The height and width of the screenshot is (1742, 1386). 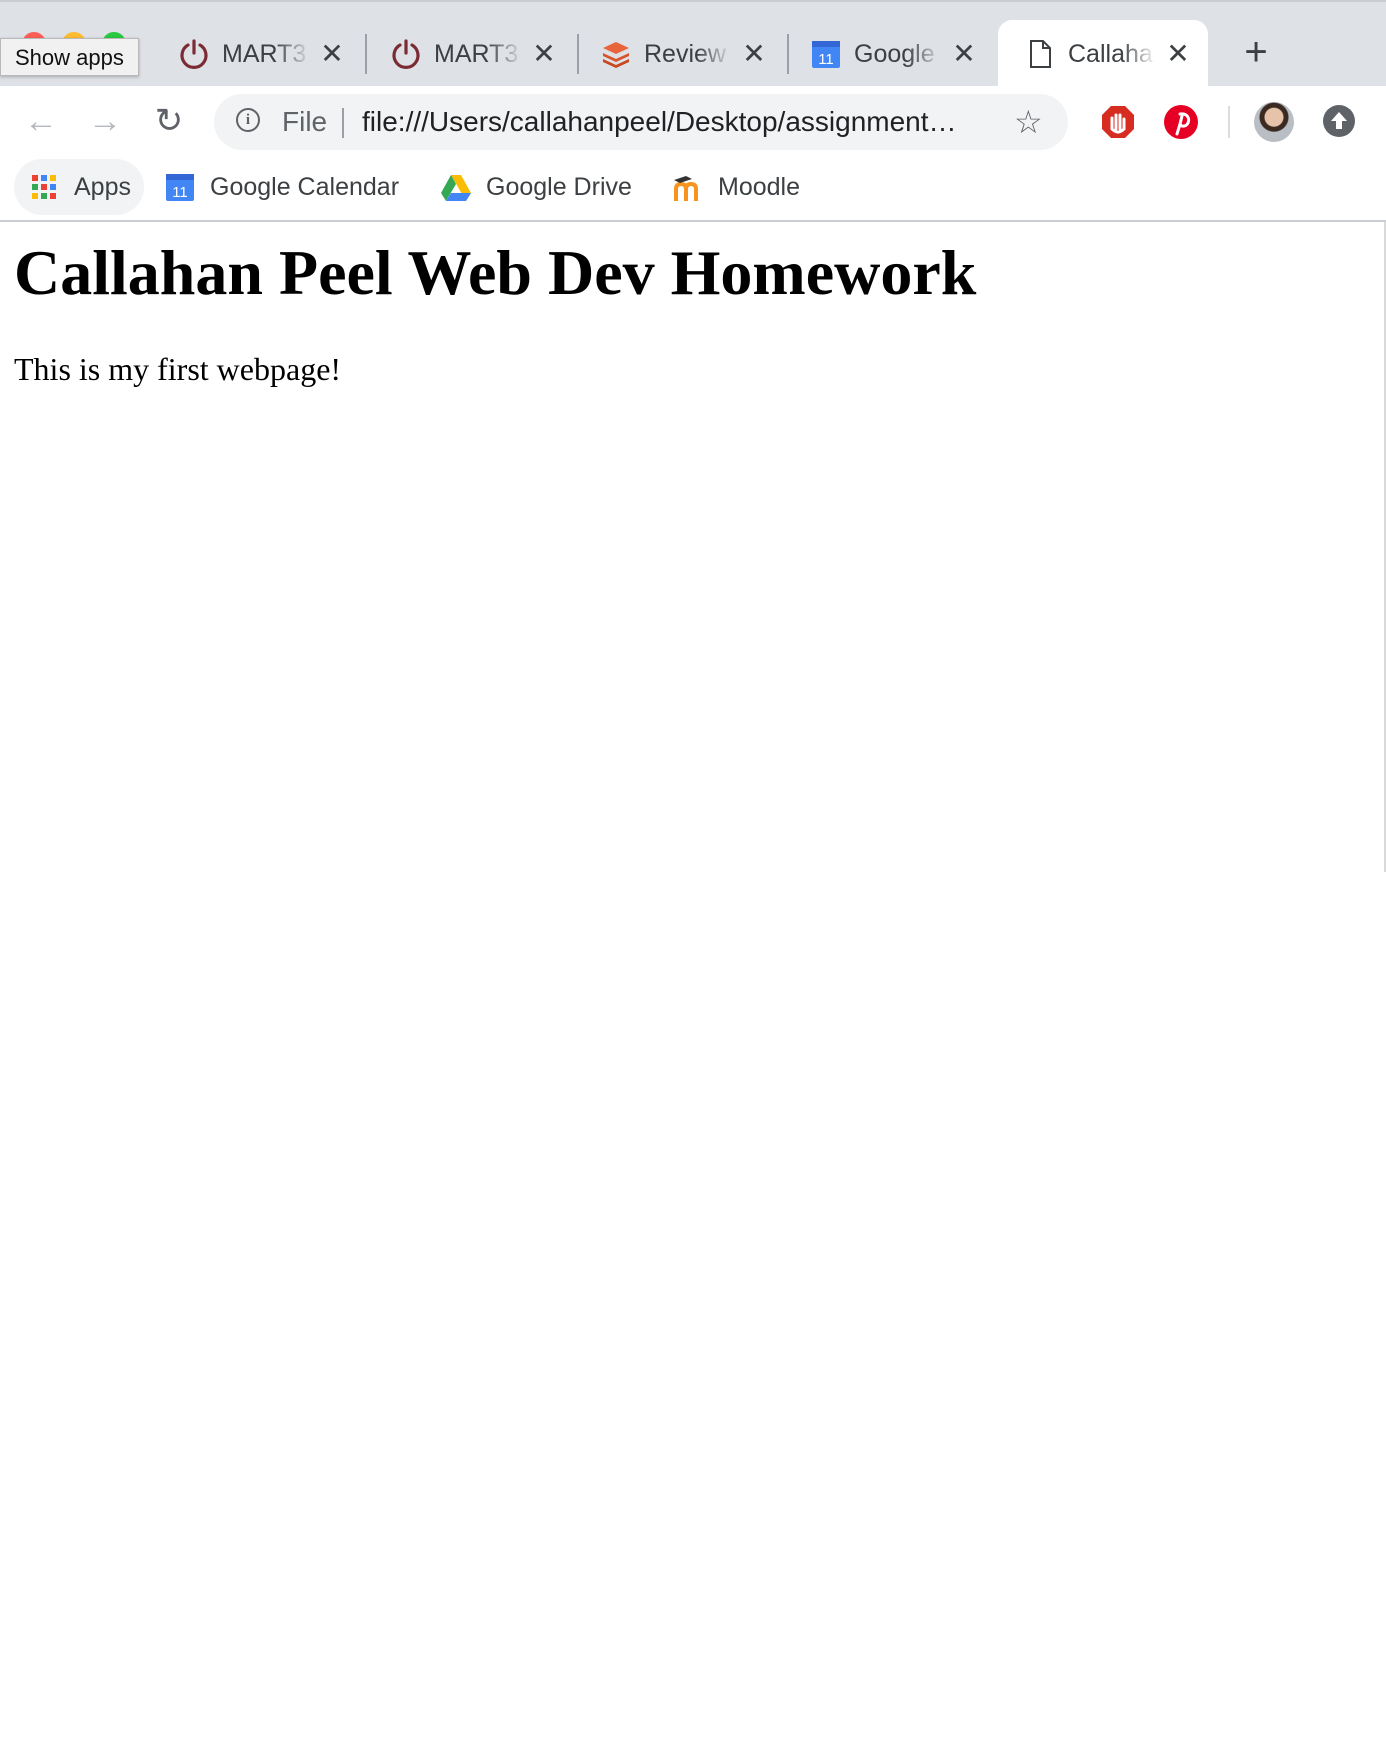 I want to click on scheme-label: File, so click(x=305, y=121).